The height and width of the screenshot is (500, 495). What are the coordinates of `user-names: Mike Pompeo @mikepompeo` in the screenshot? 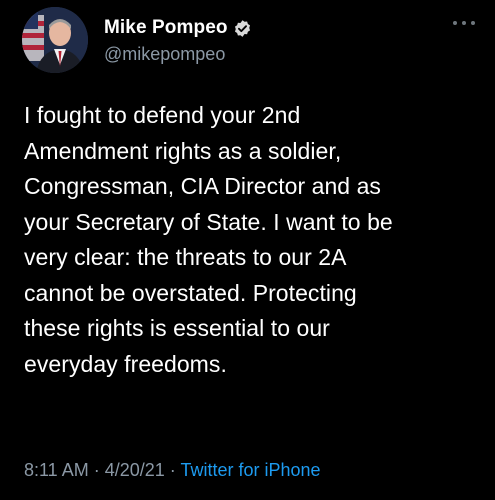 It's located at (178, 40).